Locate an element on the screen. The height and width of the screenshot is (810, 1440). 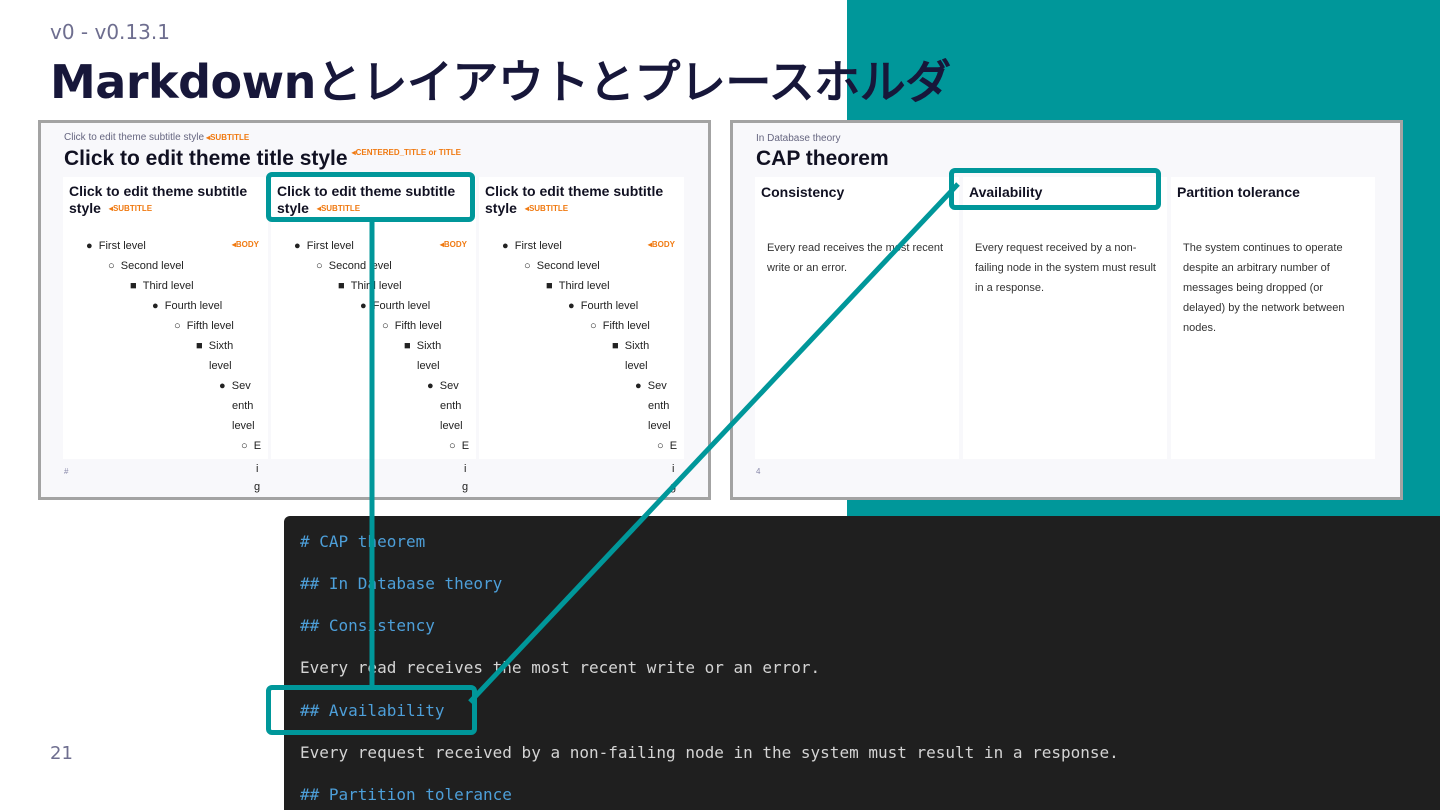
subtitle-tag: ◂SUBTITLE is located at coordinates (228, 137).